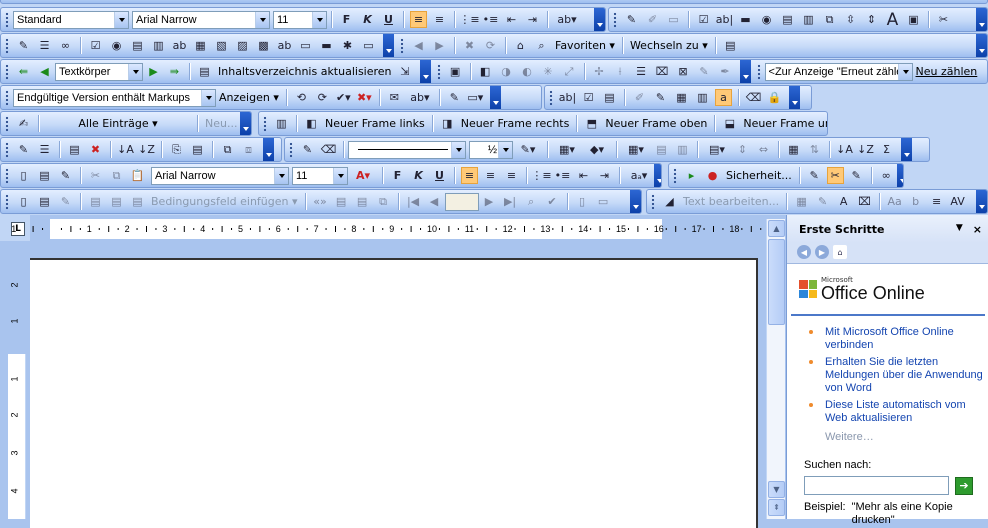 The image size is (988, 528). What do you see at coordinates (65, 45) in the screenshot?
I see `code-icon: ∞` at bounding box center [65, 45].